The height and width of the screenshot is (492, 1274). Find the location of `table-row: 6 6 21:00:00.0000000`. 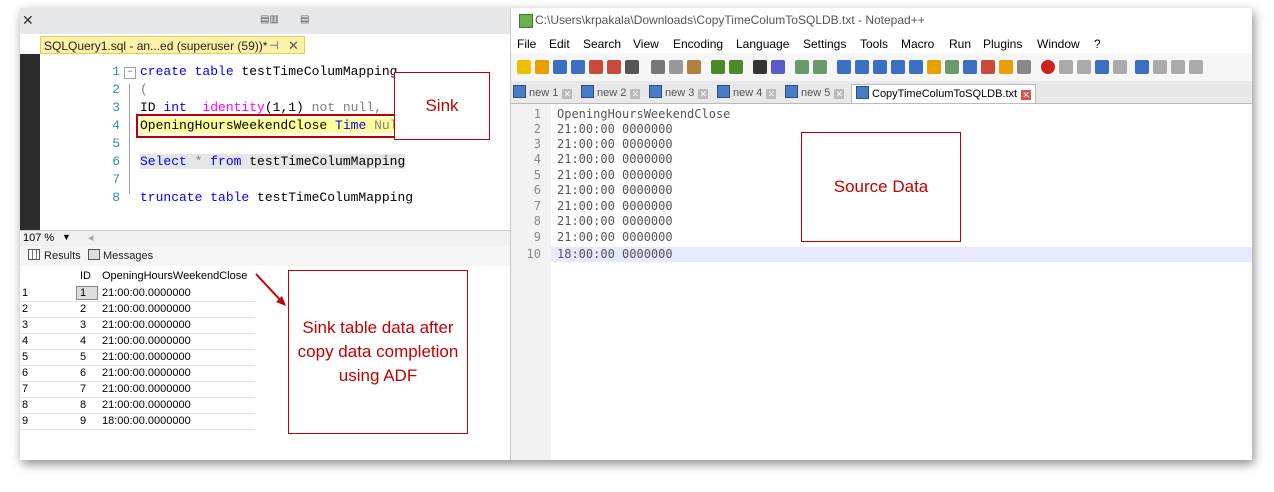

table-row: 6 6 21:00:00.0000000 is located at coordinates (137, 374).